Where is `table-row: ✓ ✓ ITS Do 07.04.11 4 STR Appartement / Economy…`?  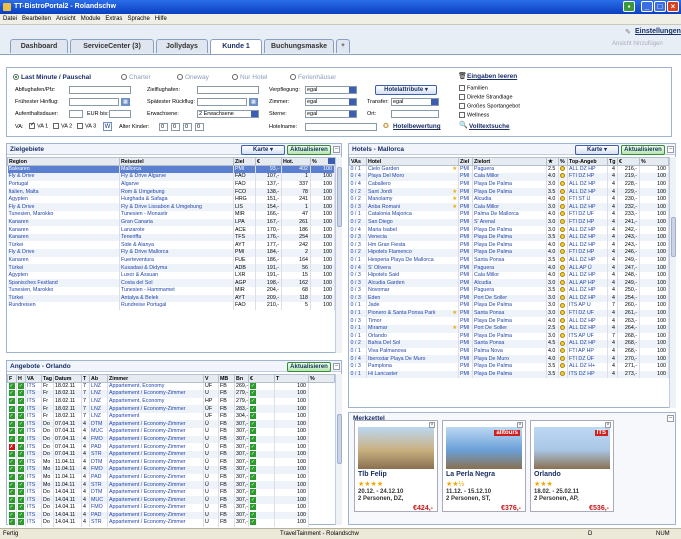 table-row: ✓ ✓ ITS Do 07.04.11 4 STR Appartement / Economy… is located at coordinates (171, 454).